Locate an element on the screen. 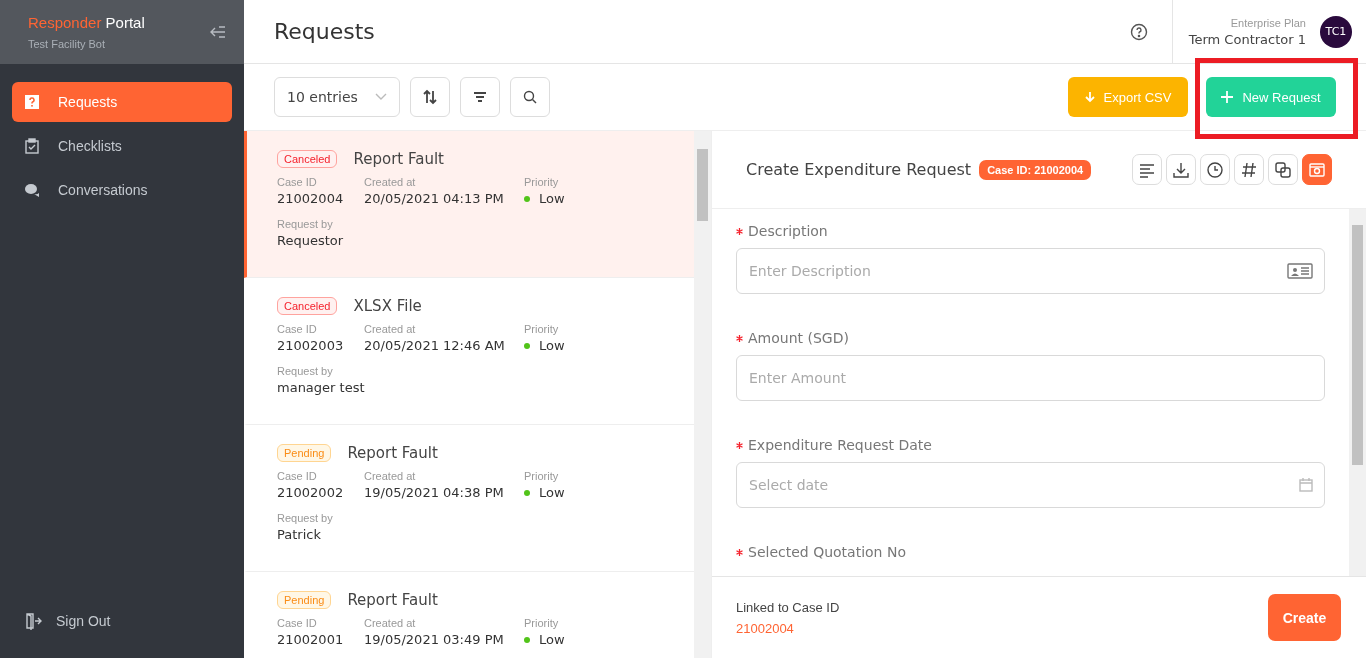 The height and width of the screenshot is (658, 1366). case-id: 21002002 is located at coordinates (311, 492).